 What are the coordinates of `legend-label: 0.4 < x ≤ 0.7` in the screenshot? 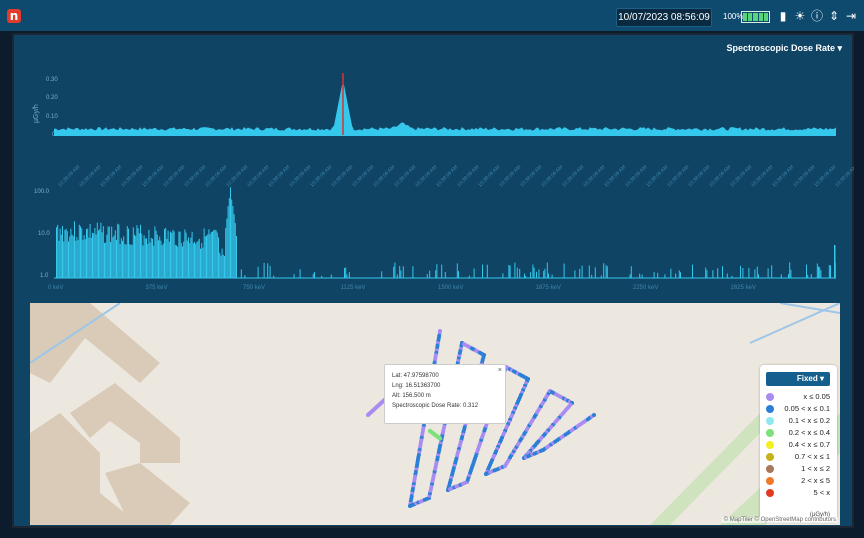 It's located at (809, 444).